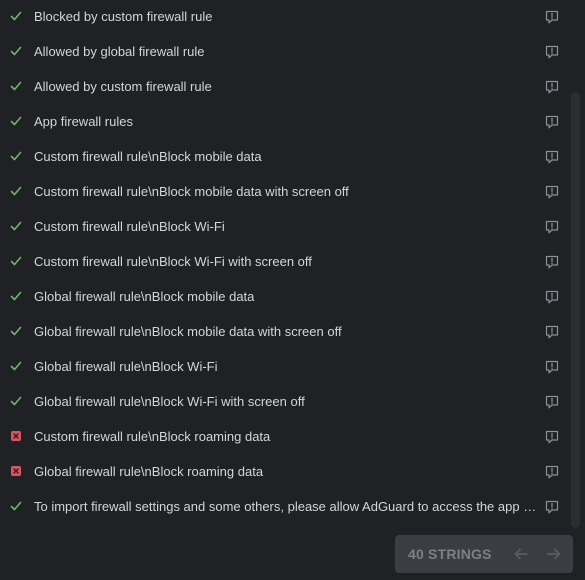  What do you see at coordinates (285, 157) in the screenshot?
I see `string-row: Custom firewall rule\nBlock mobile data` at bounding box center [285, 157].